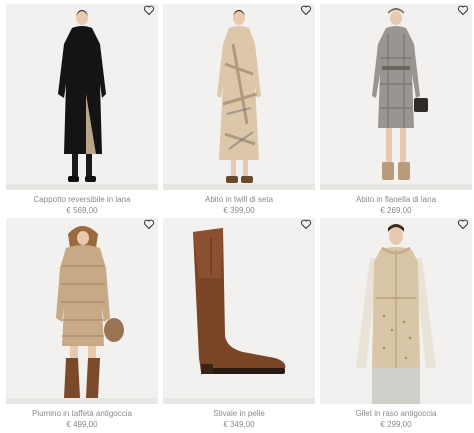  What do you see at coordinates (396, 413) in the screenshot?
I see `product-name: Gilet in raso antigoccia` at bounding box center [396, 413].